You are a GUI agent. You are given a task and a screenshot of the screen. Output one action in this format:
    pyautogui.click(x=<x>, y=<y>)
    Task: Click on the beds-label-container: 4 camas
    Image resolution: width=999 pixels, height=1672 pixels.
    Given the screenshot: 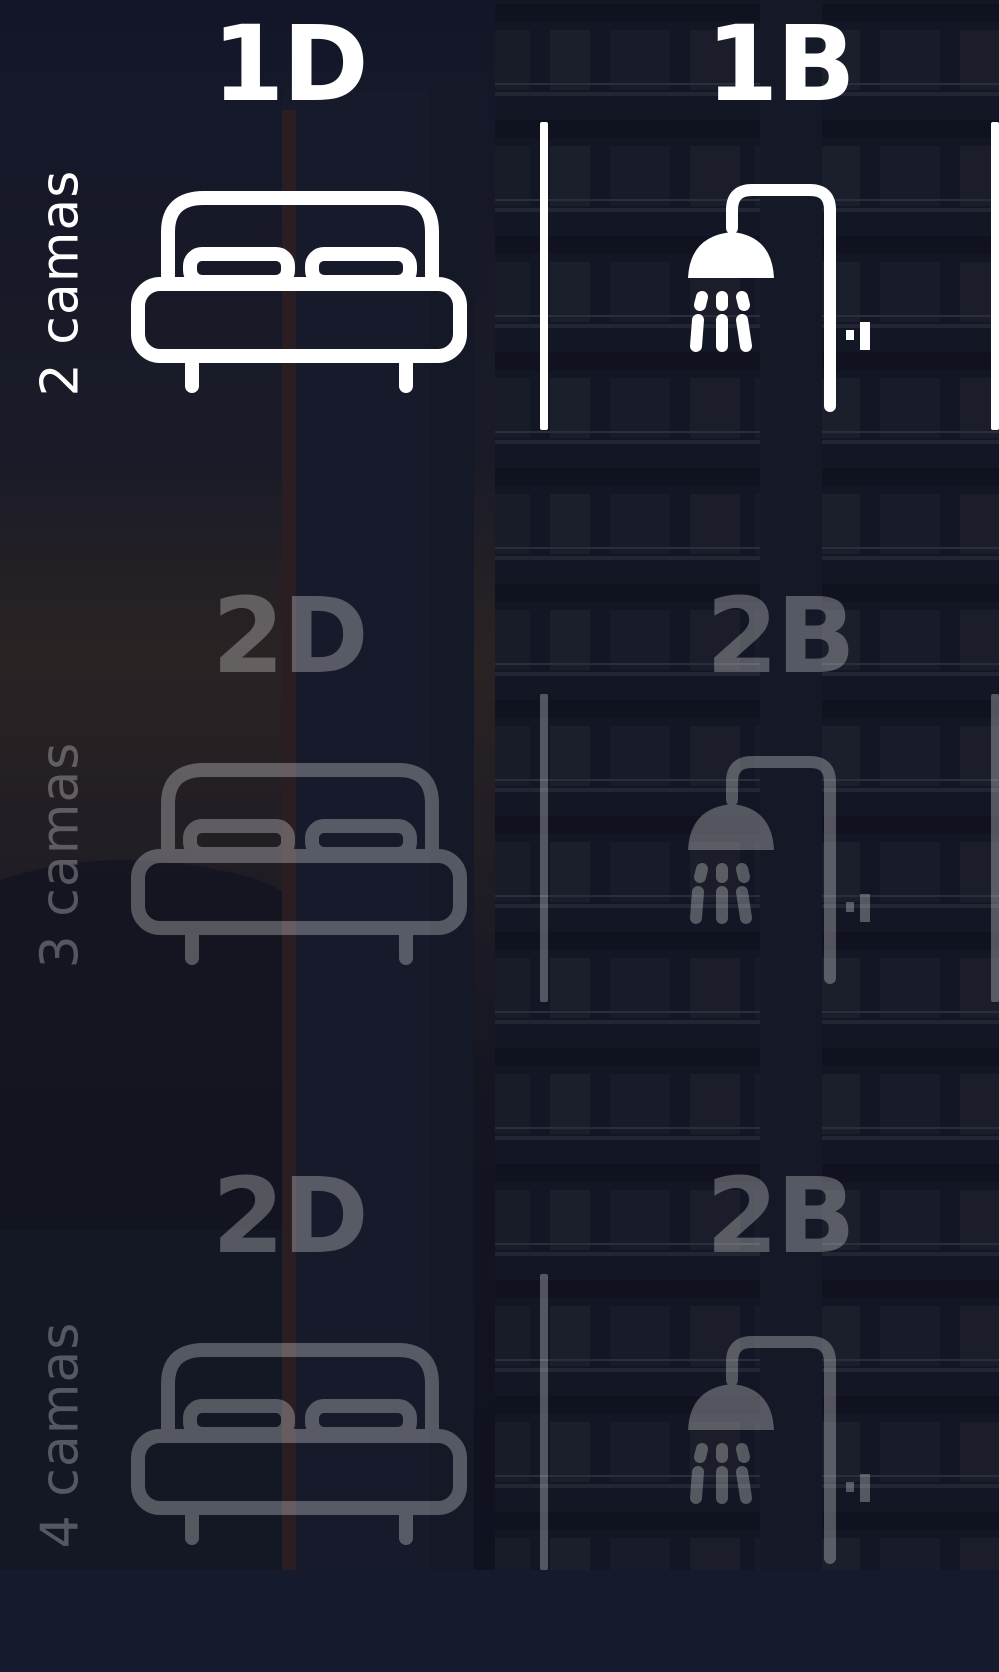 What is the action you would take?
    pyautogui.click(x=60, y=1435)
    